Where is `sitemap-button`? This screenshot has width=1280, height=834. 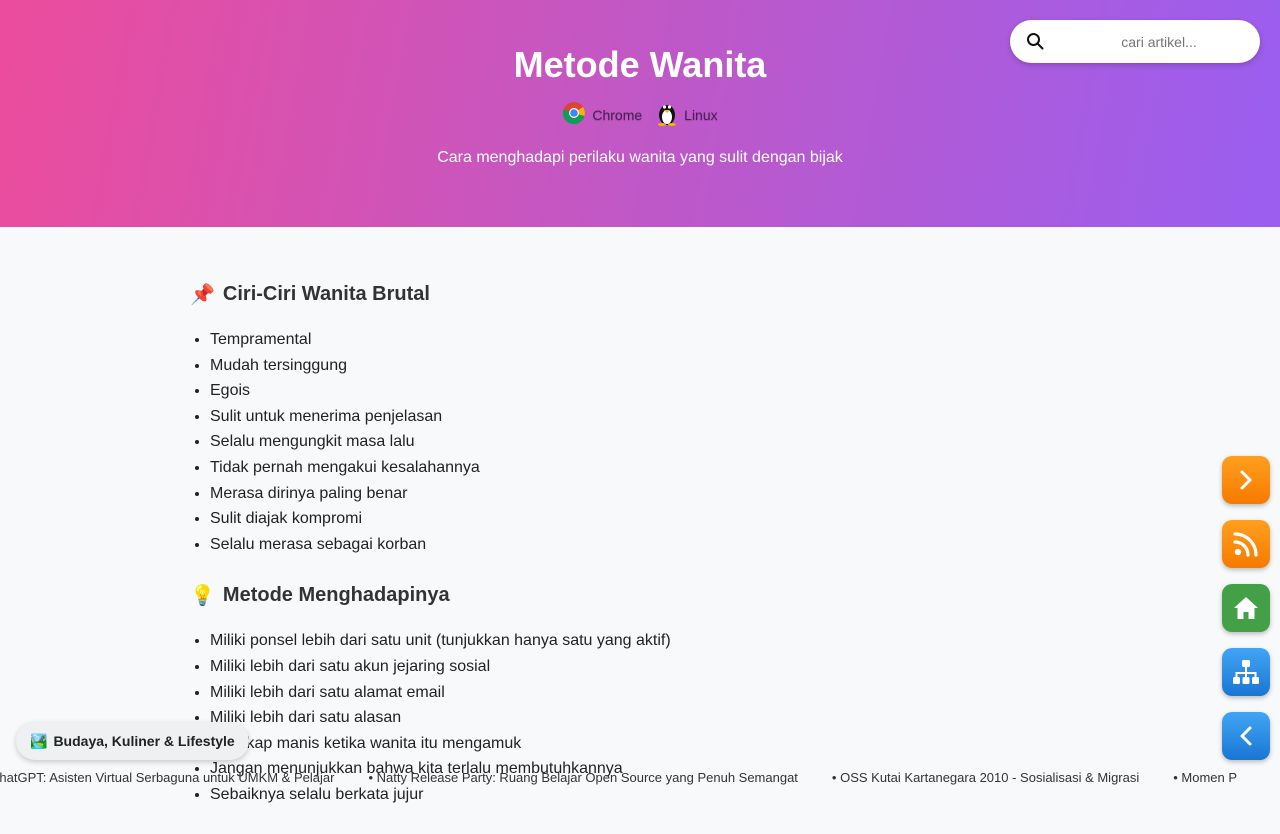 sitemap-button is located at coordinates (1246, 672).